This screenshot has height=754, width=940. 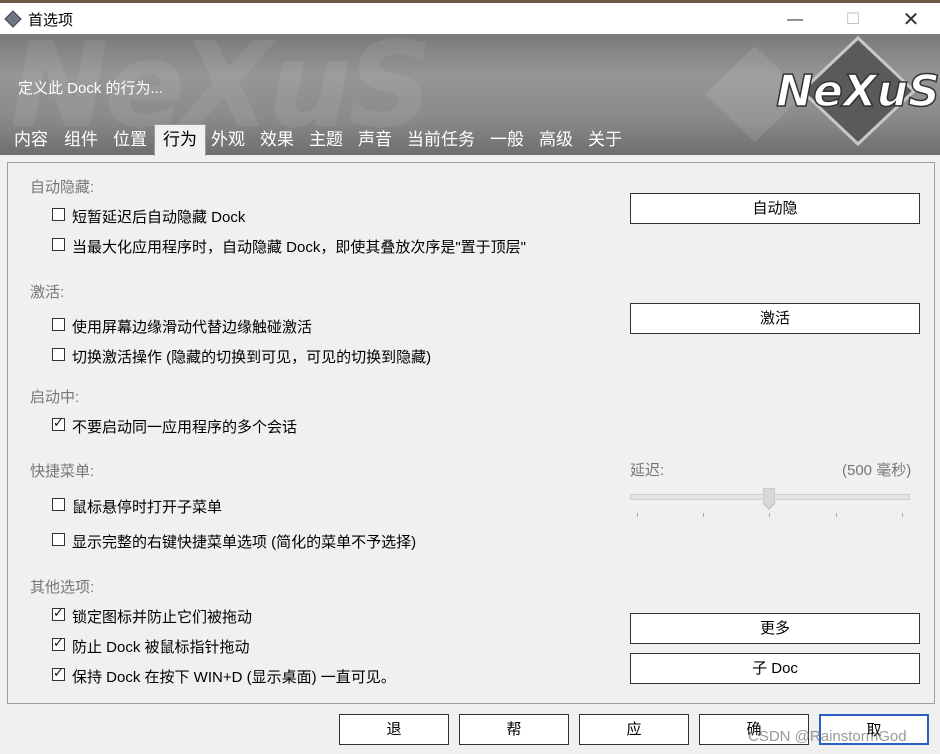 What do you see at coordinates (911, 20) in the screenshot?
I see `close-button: ✕` at bounding box center [911, 20].